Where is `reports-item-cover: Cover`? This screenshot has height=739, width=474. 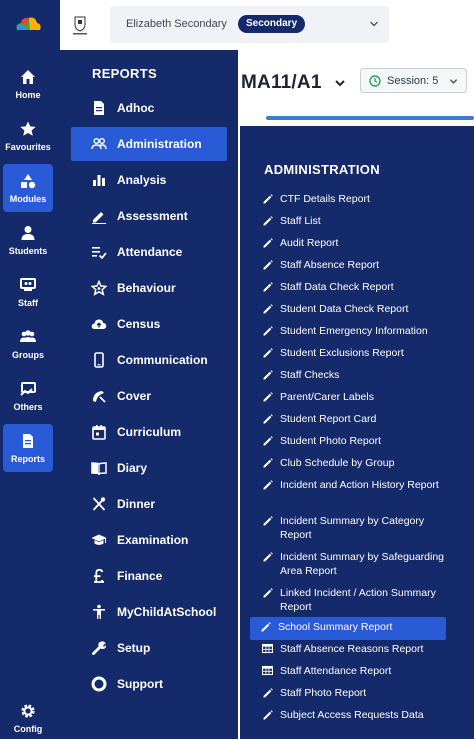 reports-item-cover: Cover is located at coordinates (149, 396).